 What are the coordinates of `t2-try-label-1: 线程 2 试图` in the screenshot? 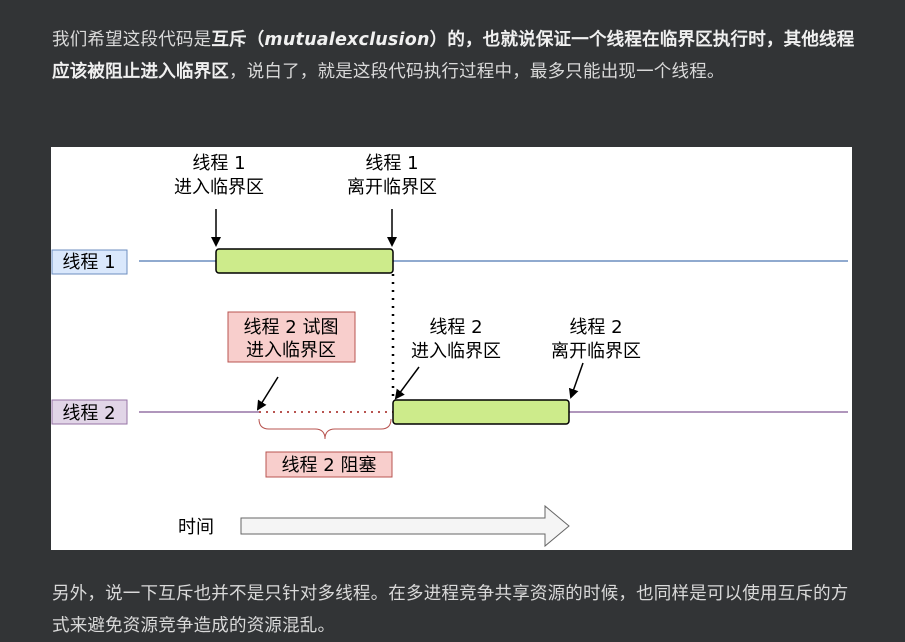 It's located at (291, 327).